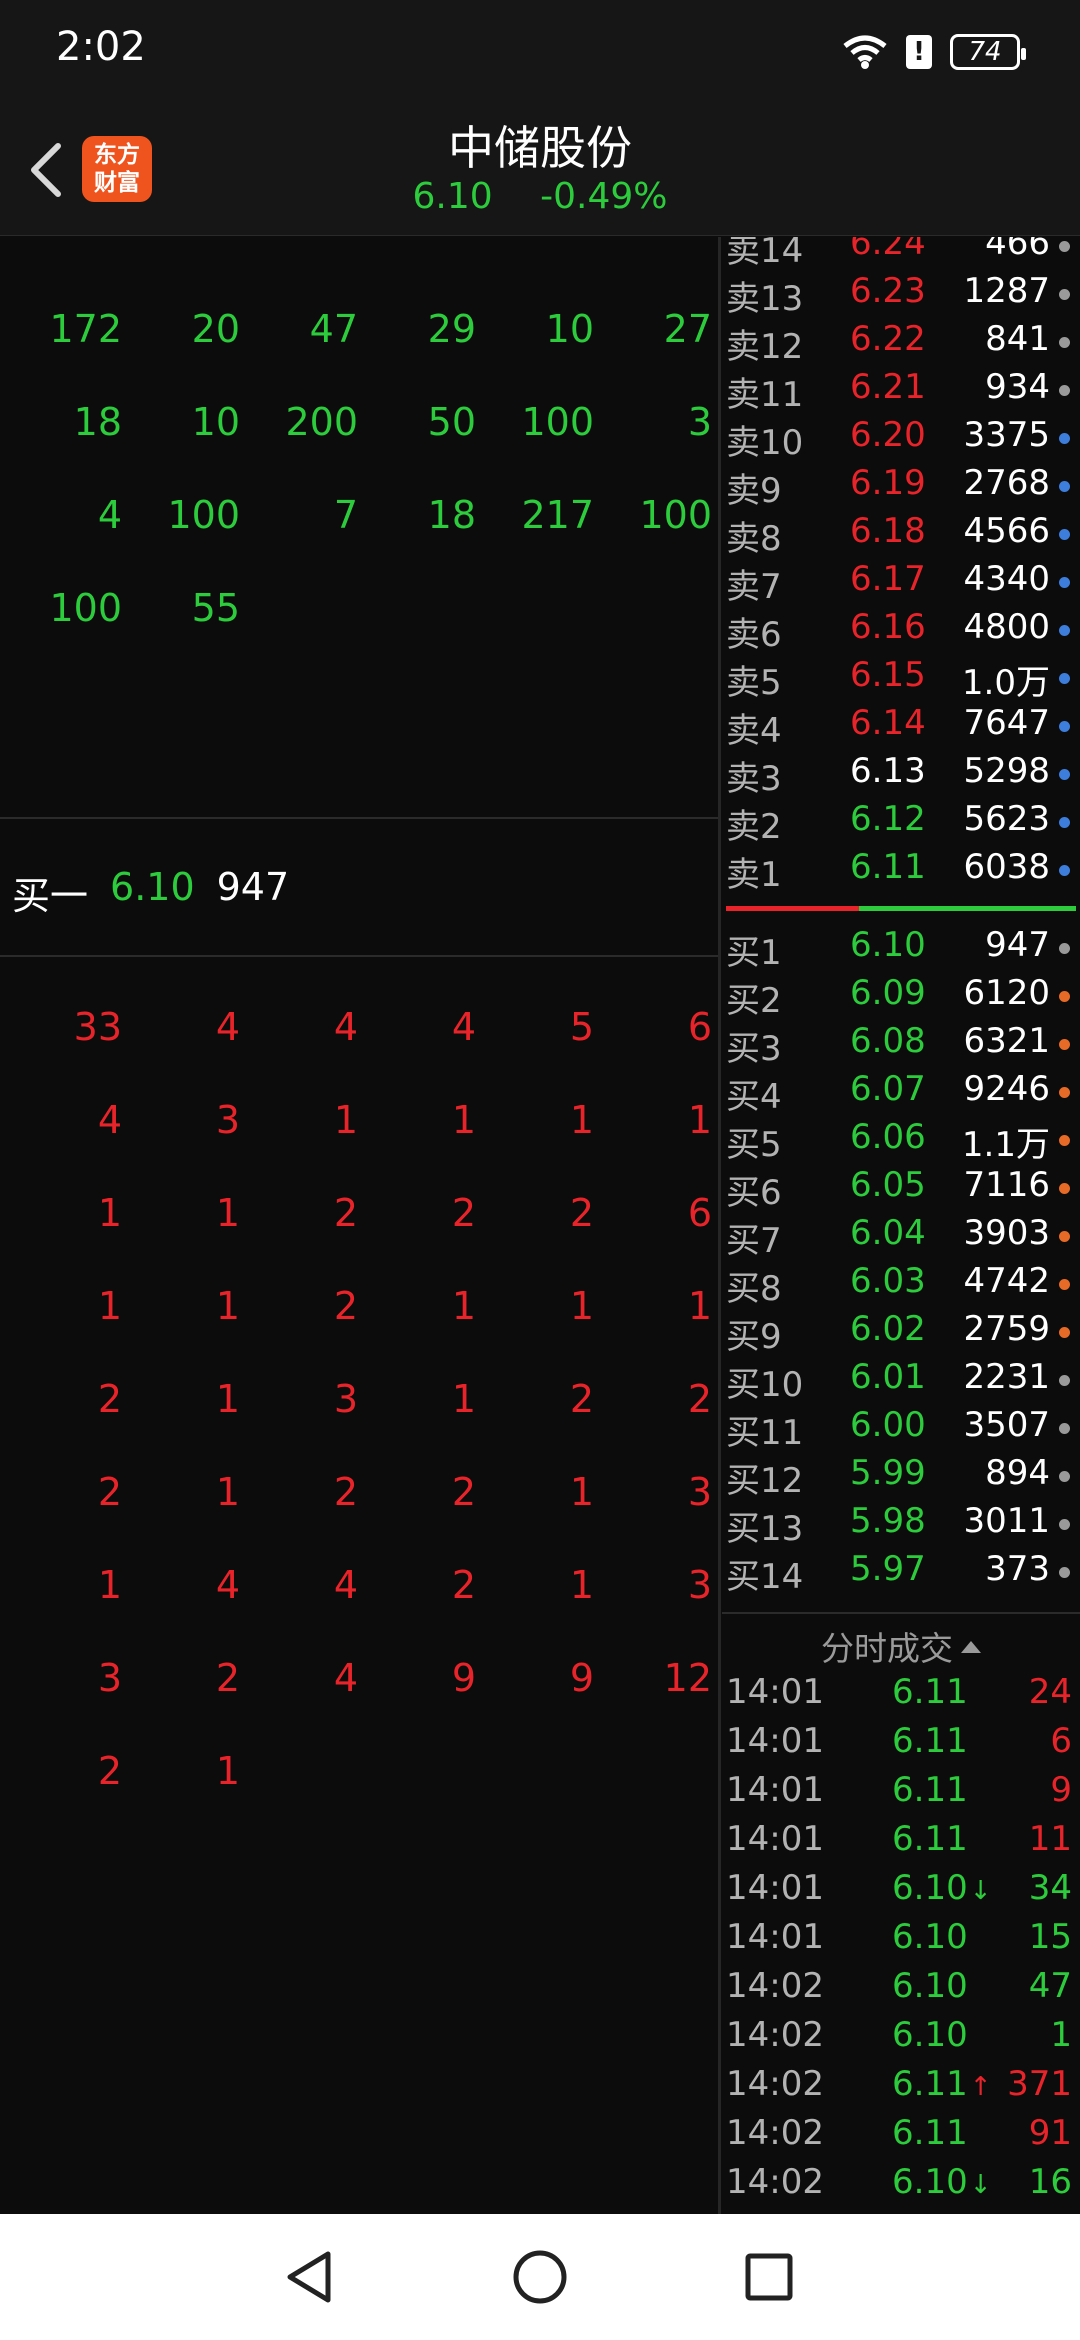 The width and height of the screenshot is (1080, 2340). I want to click on buy-level-row: 买14 5.97 373, so click(901, 1573).